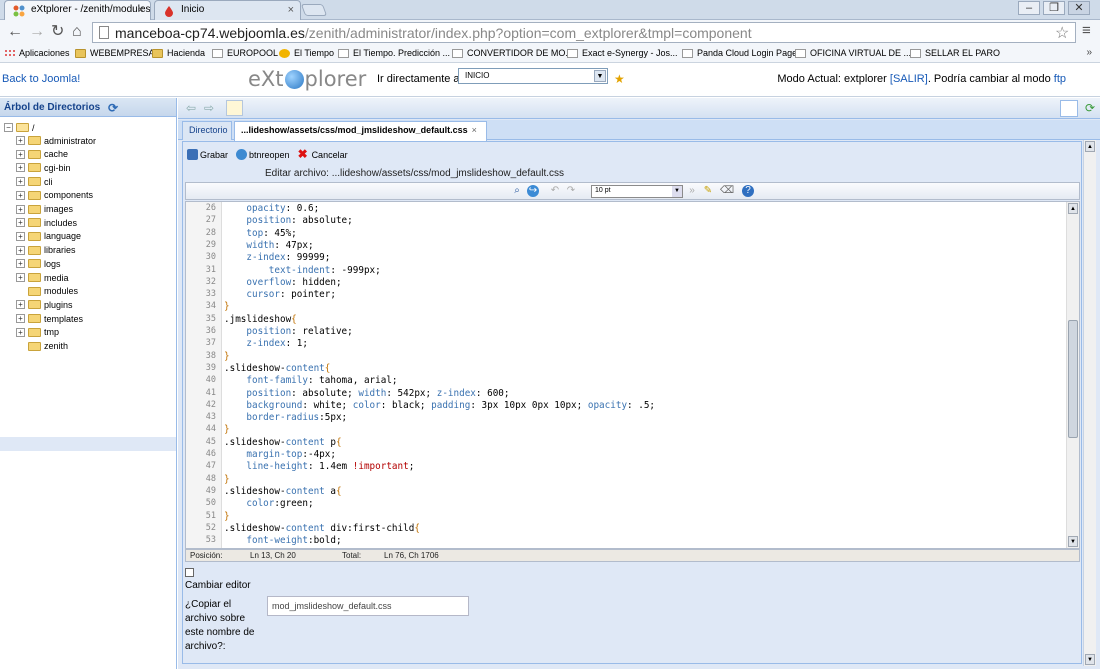 The image size is (1100, 669). I want to click on tree-node-cli: + cli, so click(34, 181).